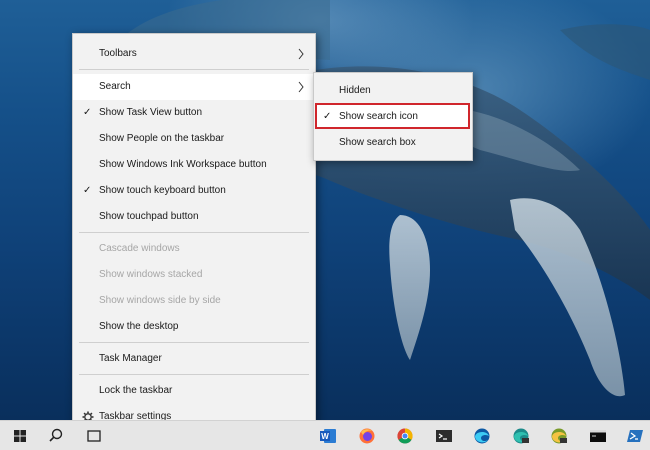 The image size is (650, 450). Describe the element at coordinates (160, 300) in the screenshot. I see `menu-label-windows-side-by-side: Show windows side by side` at that location.